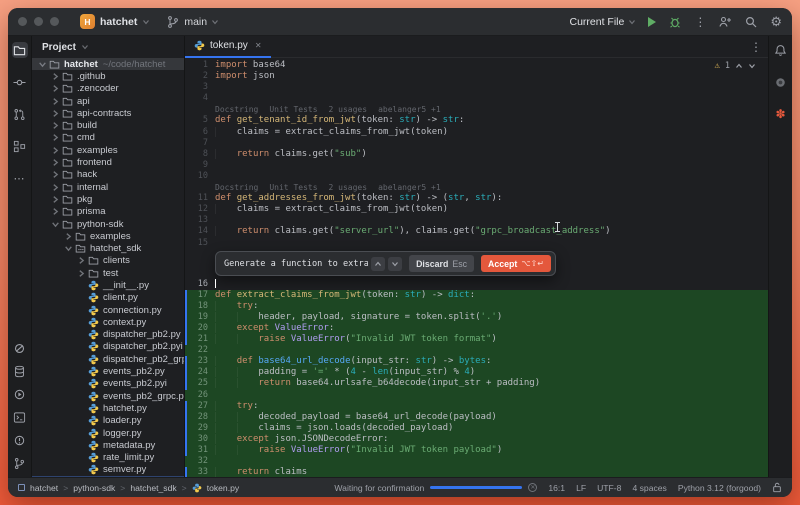 The image size is (800, 505). Describe the element at coordinates (108, 433) in the screenshot. I see `tree-item-logger-py: logger.py` at that location.